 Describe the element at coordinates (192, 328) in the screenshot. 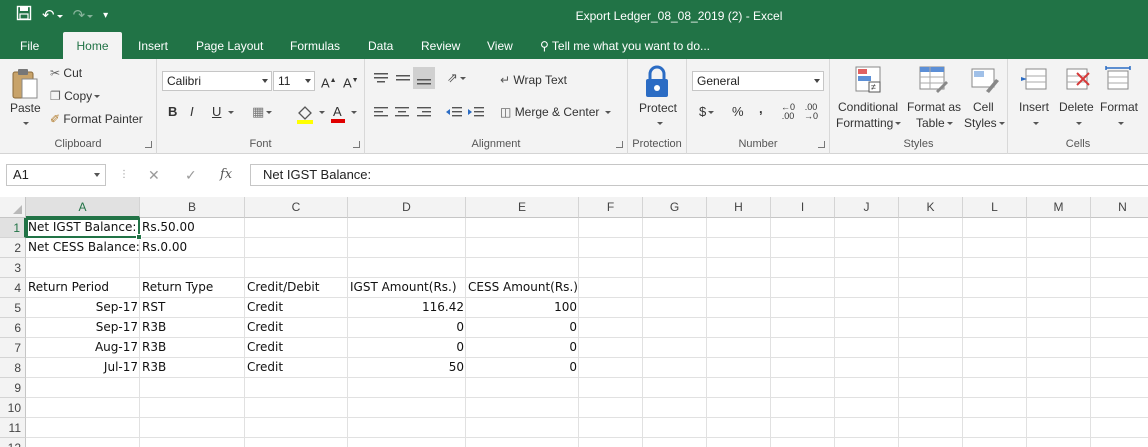

I see `cell-b6: R3B` at that location.